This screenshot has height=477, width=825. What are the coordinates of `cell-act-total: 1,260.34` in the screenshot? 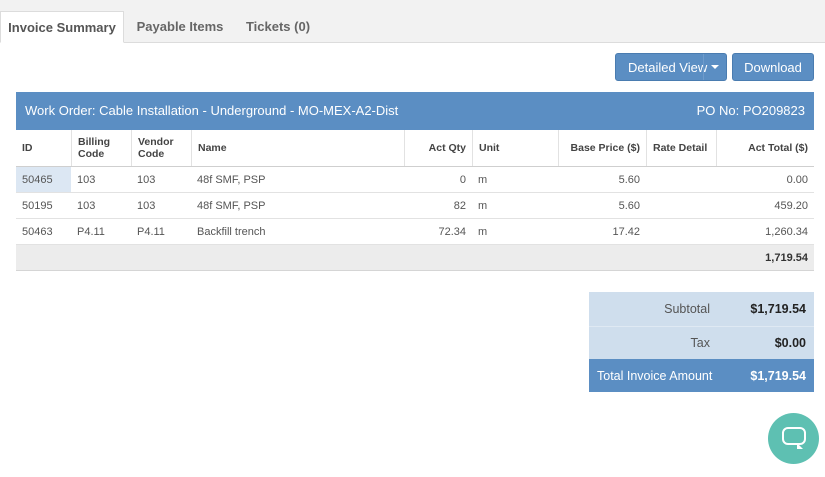 It's located at (786, 231).